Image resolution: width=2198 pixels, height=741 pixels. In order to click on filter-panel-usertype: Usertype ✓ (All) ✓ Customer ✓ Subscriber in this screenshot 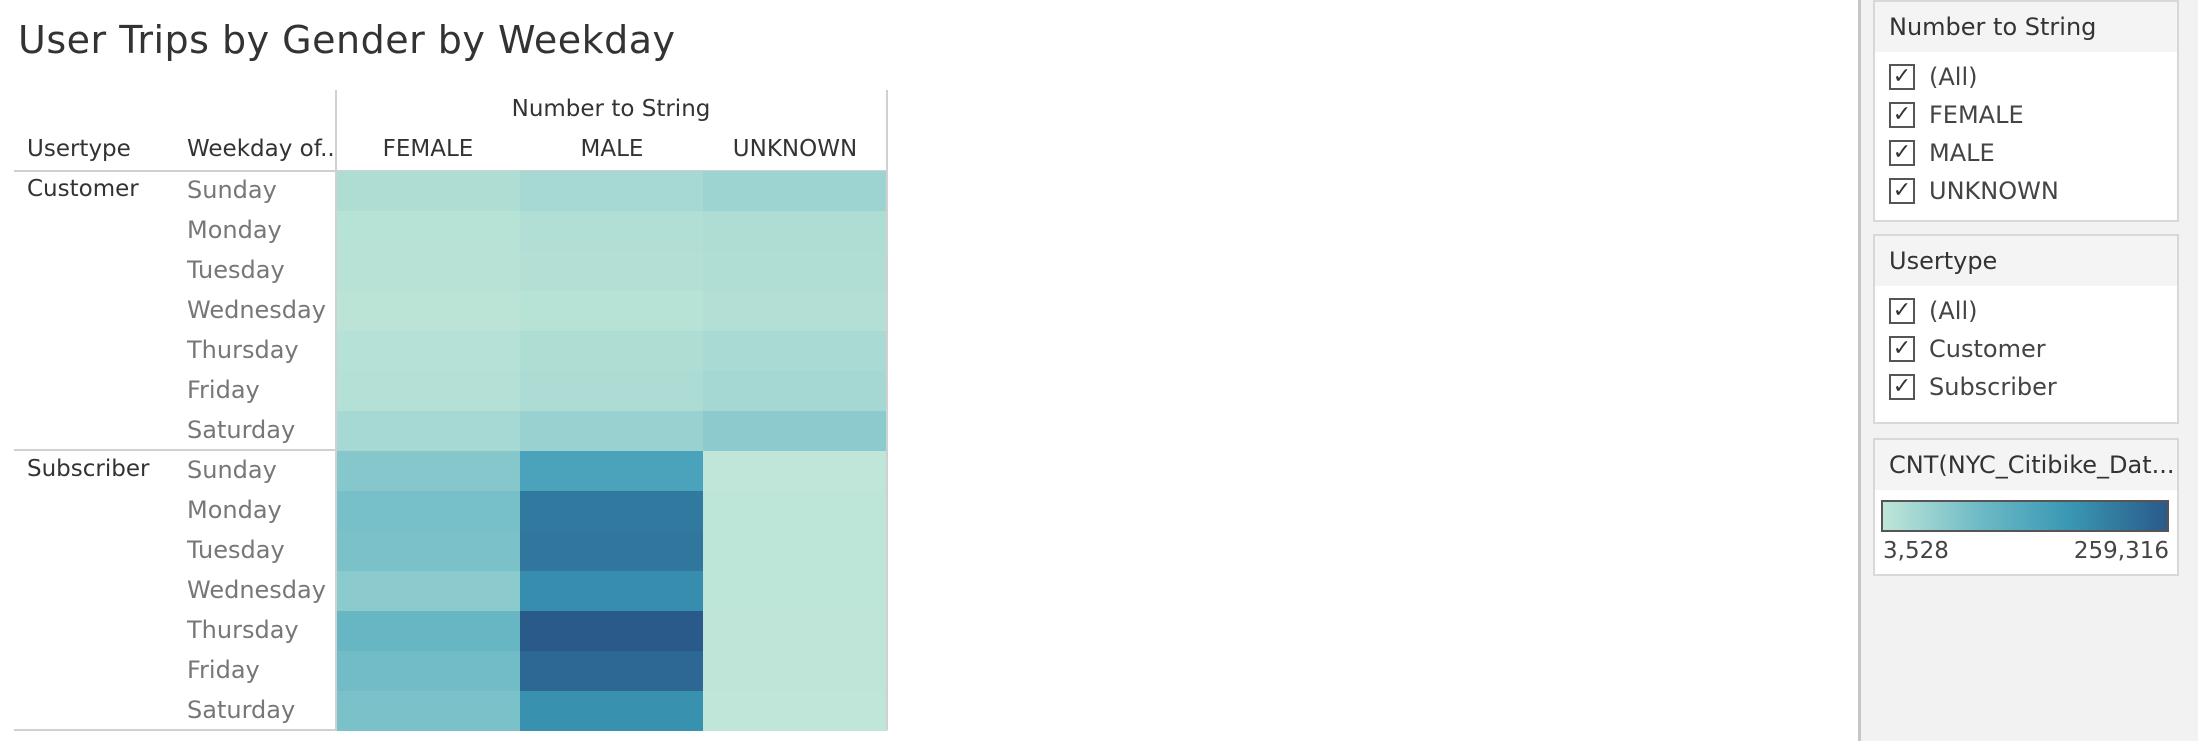, I will do `click(2026, 329)`.